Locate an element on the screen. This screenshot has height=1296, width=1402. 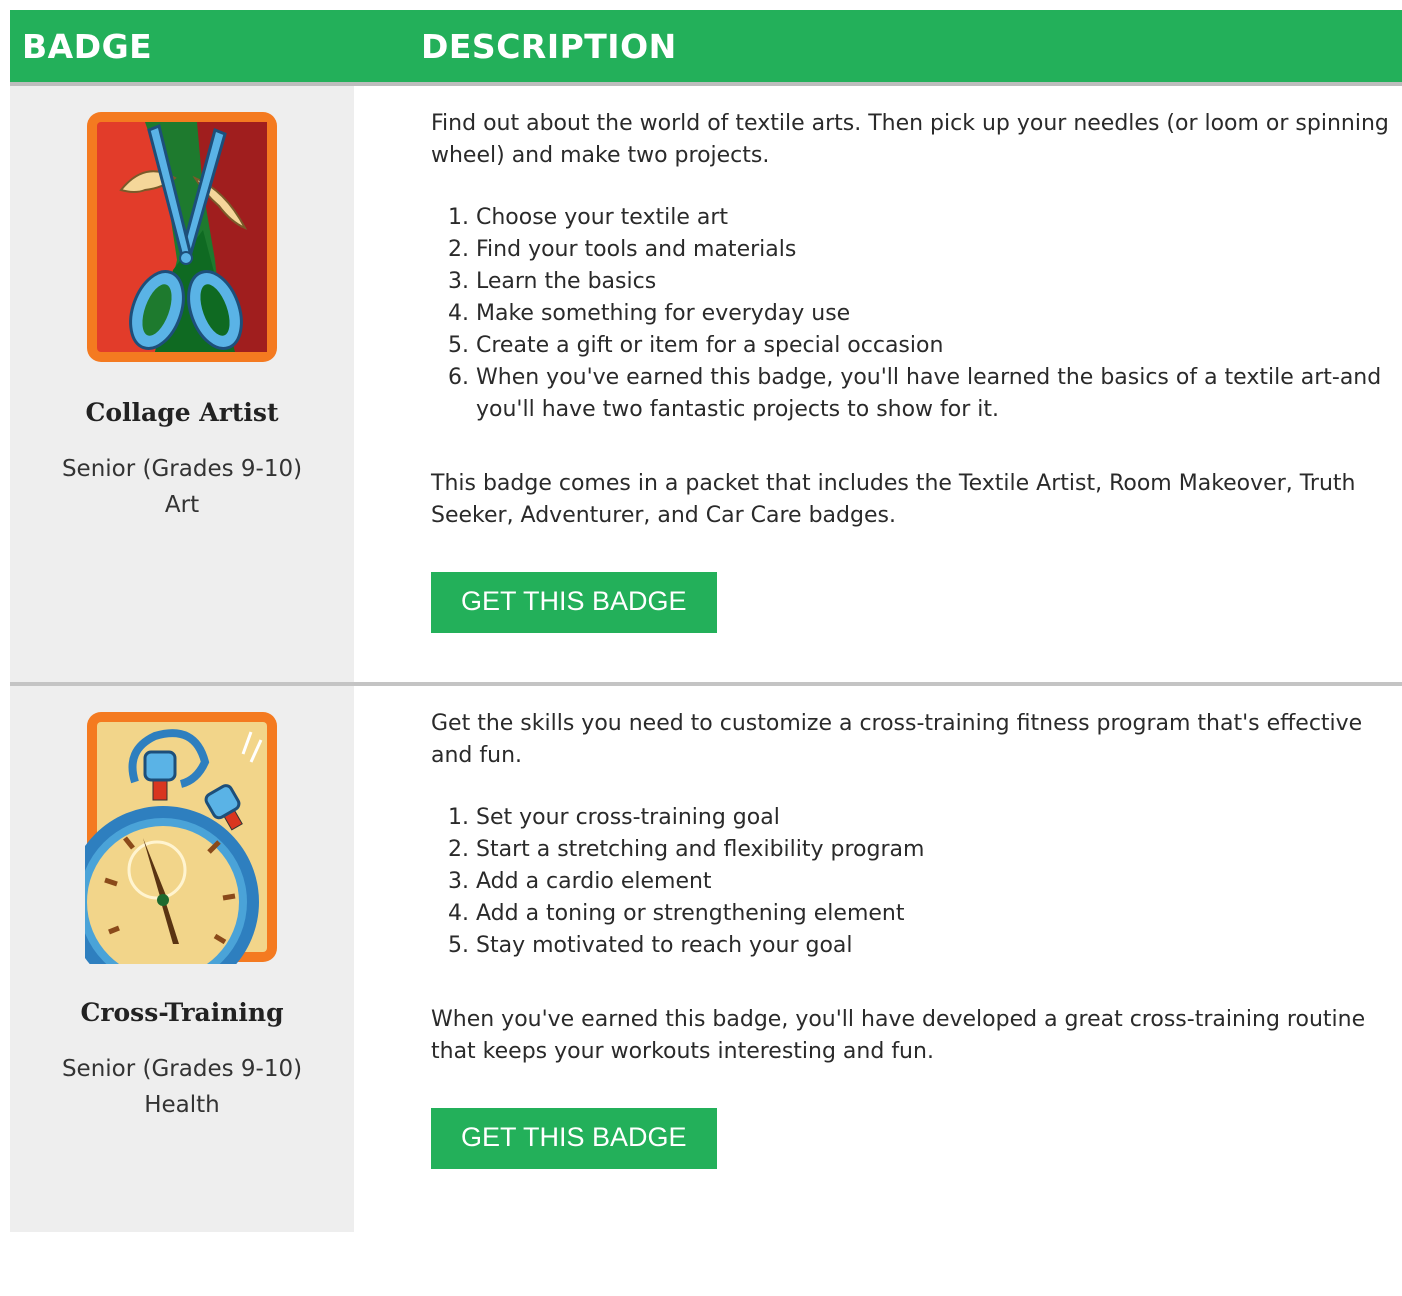
list-item: Add a cardio element is located at coordinates (934, 882).